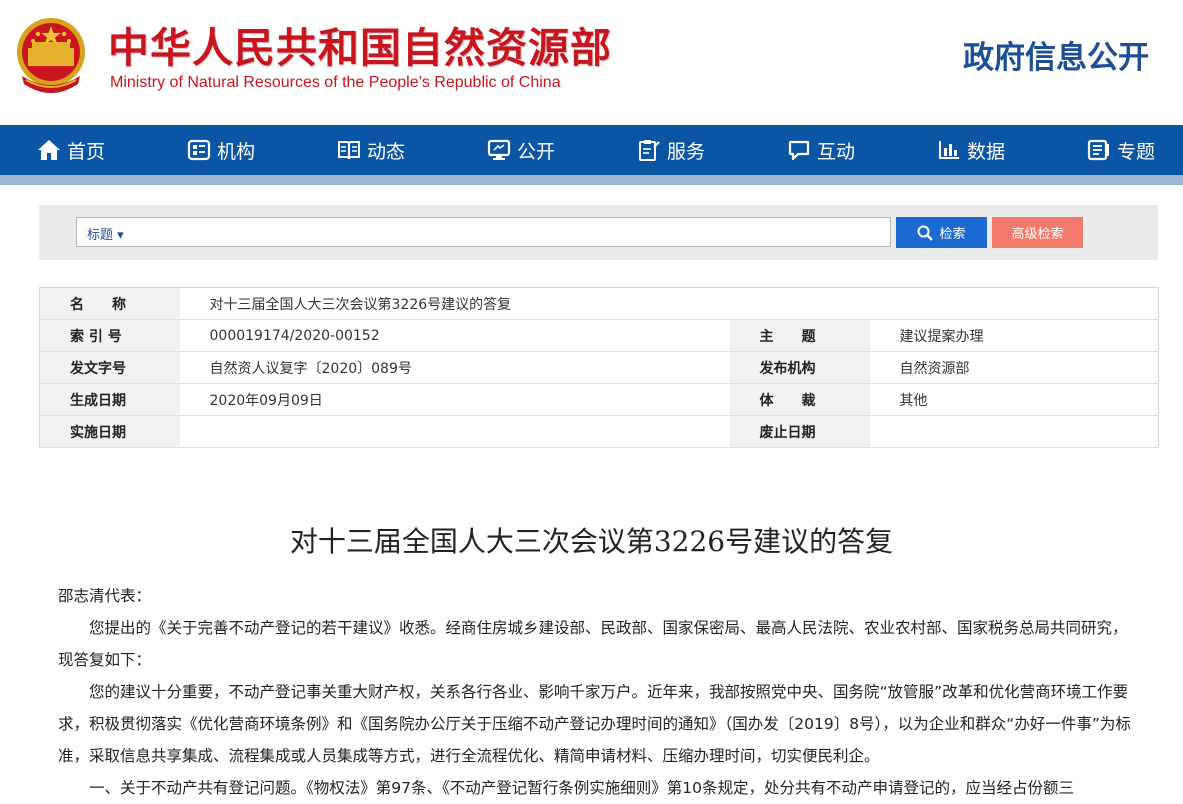 This screenshot has height=804, width=1183. I want to click on meta-row-date: 生成日期 2020年09月09日 体 裁 其他, so click(599, 399).